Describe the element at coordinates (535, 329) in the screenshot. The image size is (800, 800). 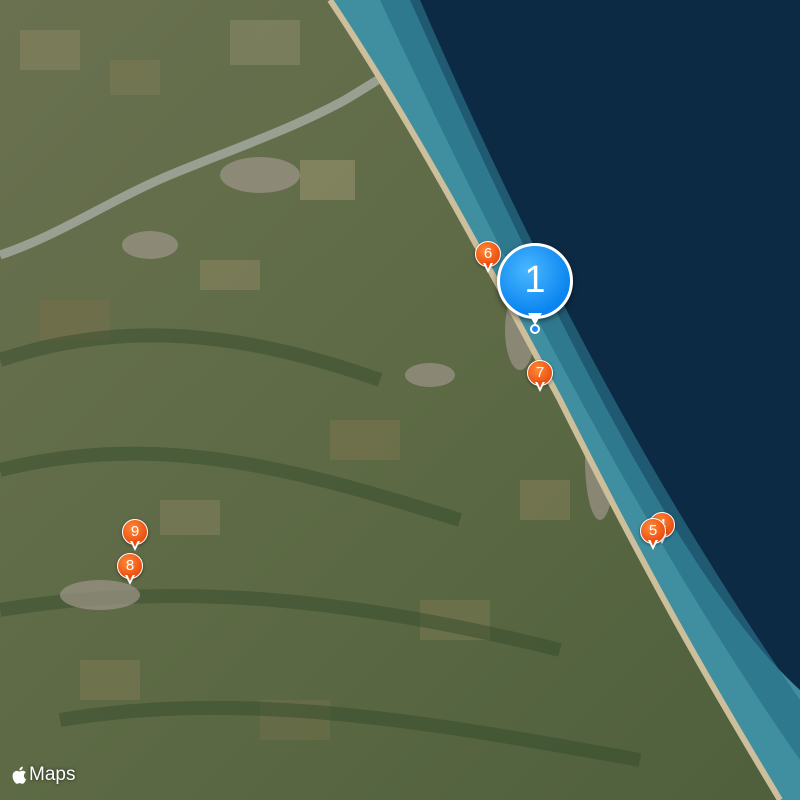
I see `pin-1-location-dot` at that location.